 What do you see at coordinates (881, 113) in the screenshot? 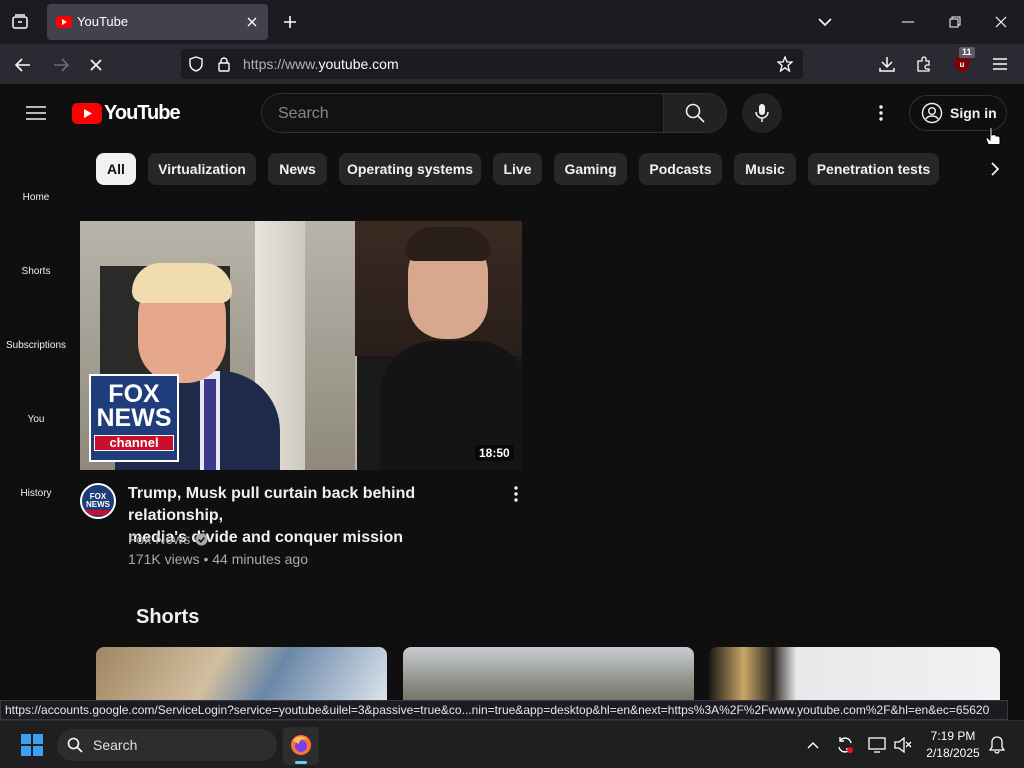
I see `settings-more-icon` at bounding box center [881, 113].